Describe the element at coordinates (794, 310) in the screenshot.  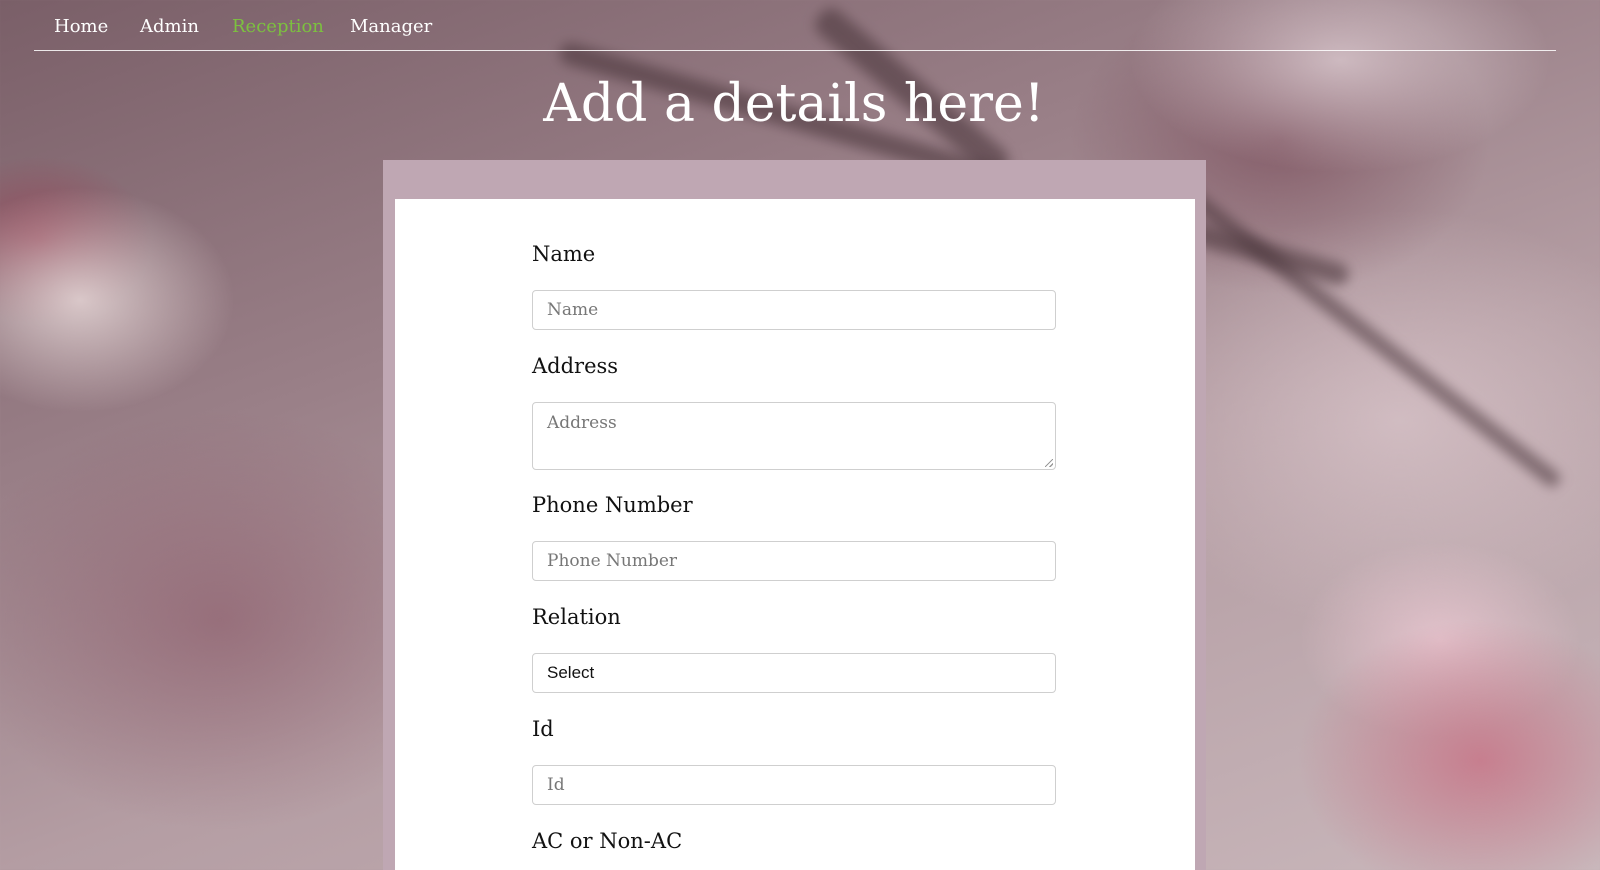
I see `name-input: Name` at that location.